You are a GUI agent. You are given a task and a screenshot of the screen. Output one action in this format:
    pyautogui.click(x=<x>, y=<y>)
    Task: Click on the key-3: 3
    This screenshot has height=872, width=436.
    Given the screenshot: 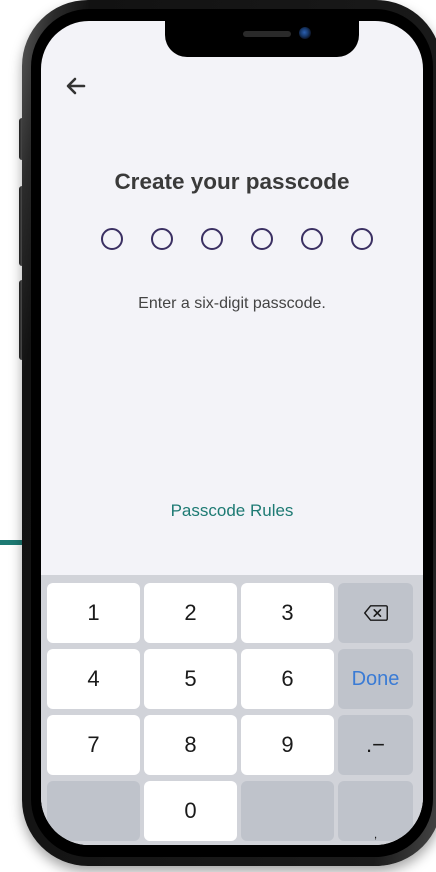 What is the action you would take?
    pyautogui.click(x=287, y=613)
    